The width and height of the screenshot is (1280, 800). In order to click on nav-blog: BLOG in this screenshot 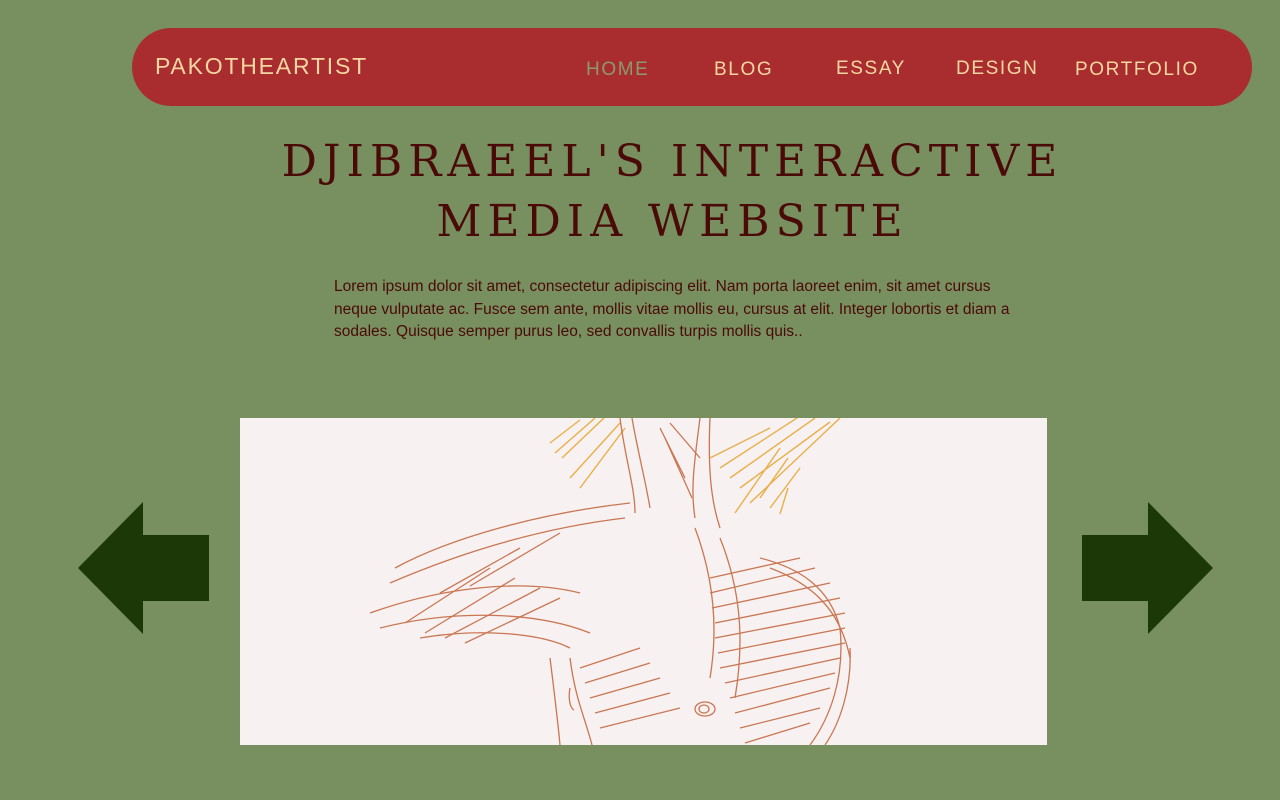, I will do `click(743, 70)`.